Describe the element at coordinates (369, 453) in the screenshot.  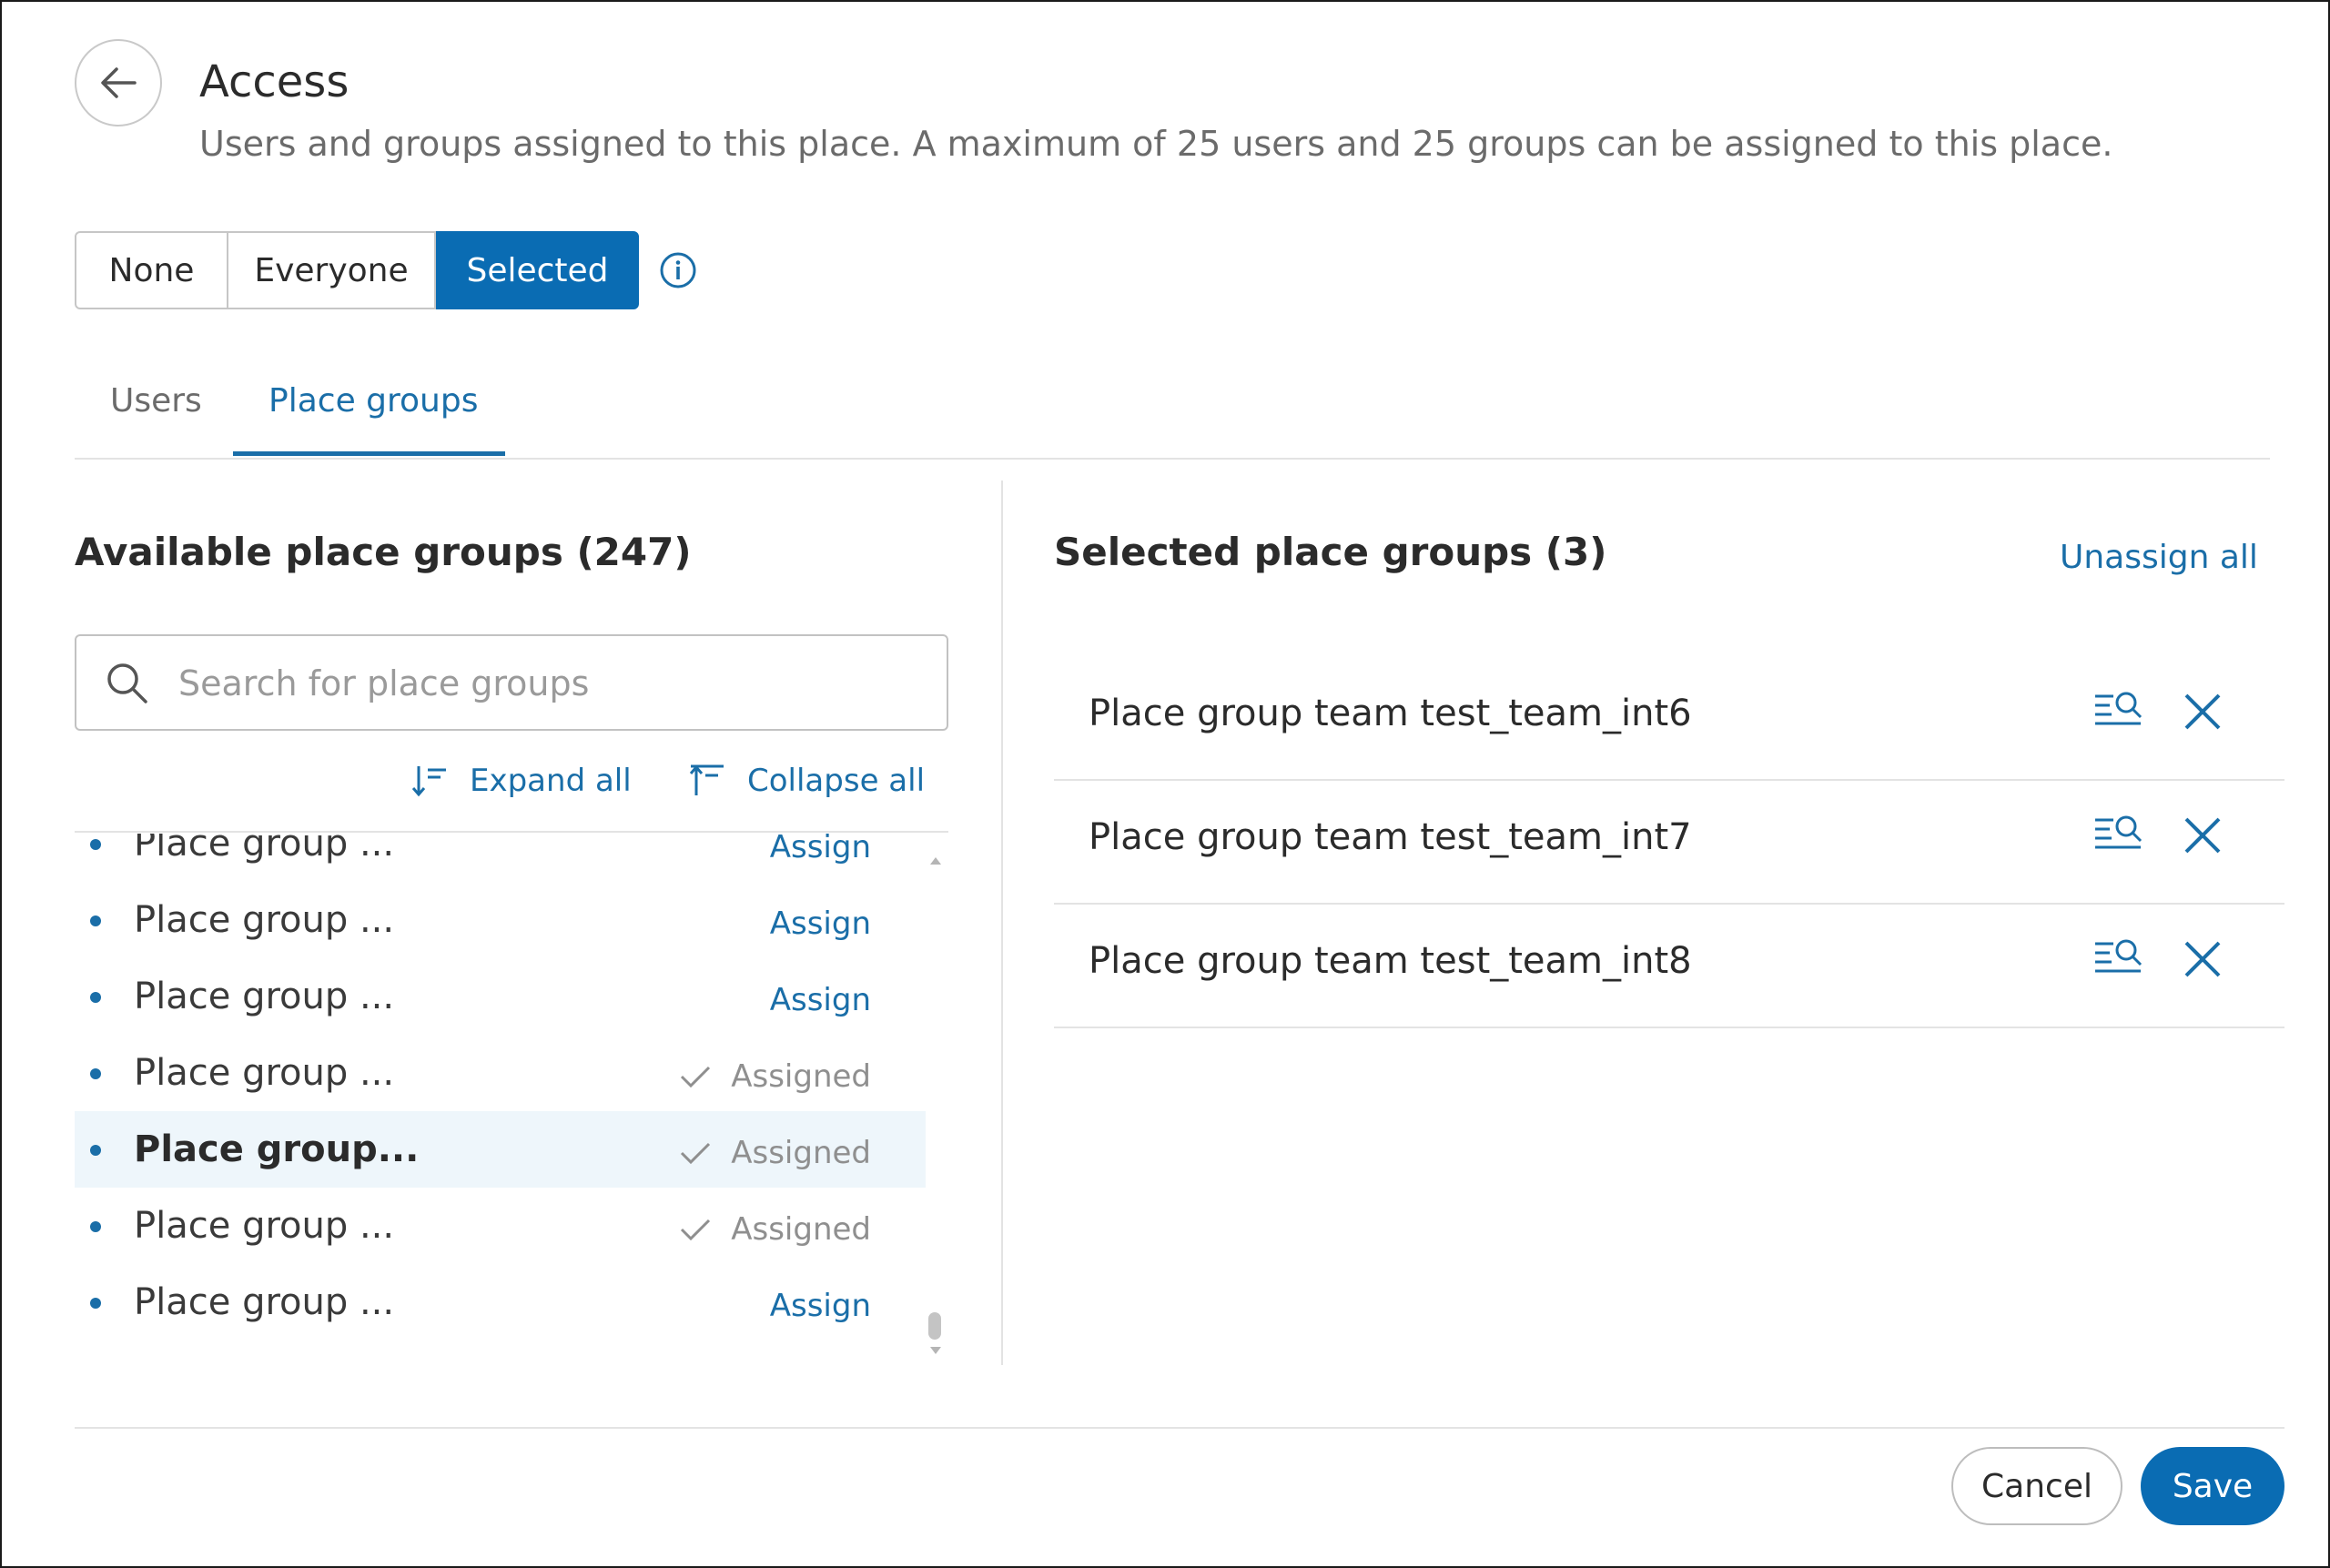
I see `active-tab-indicator` at that location.